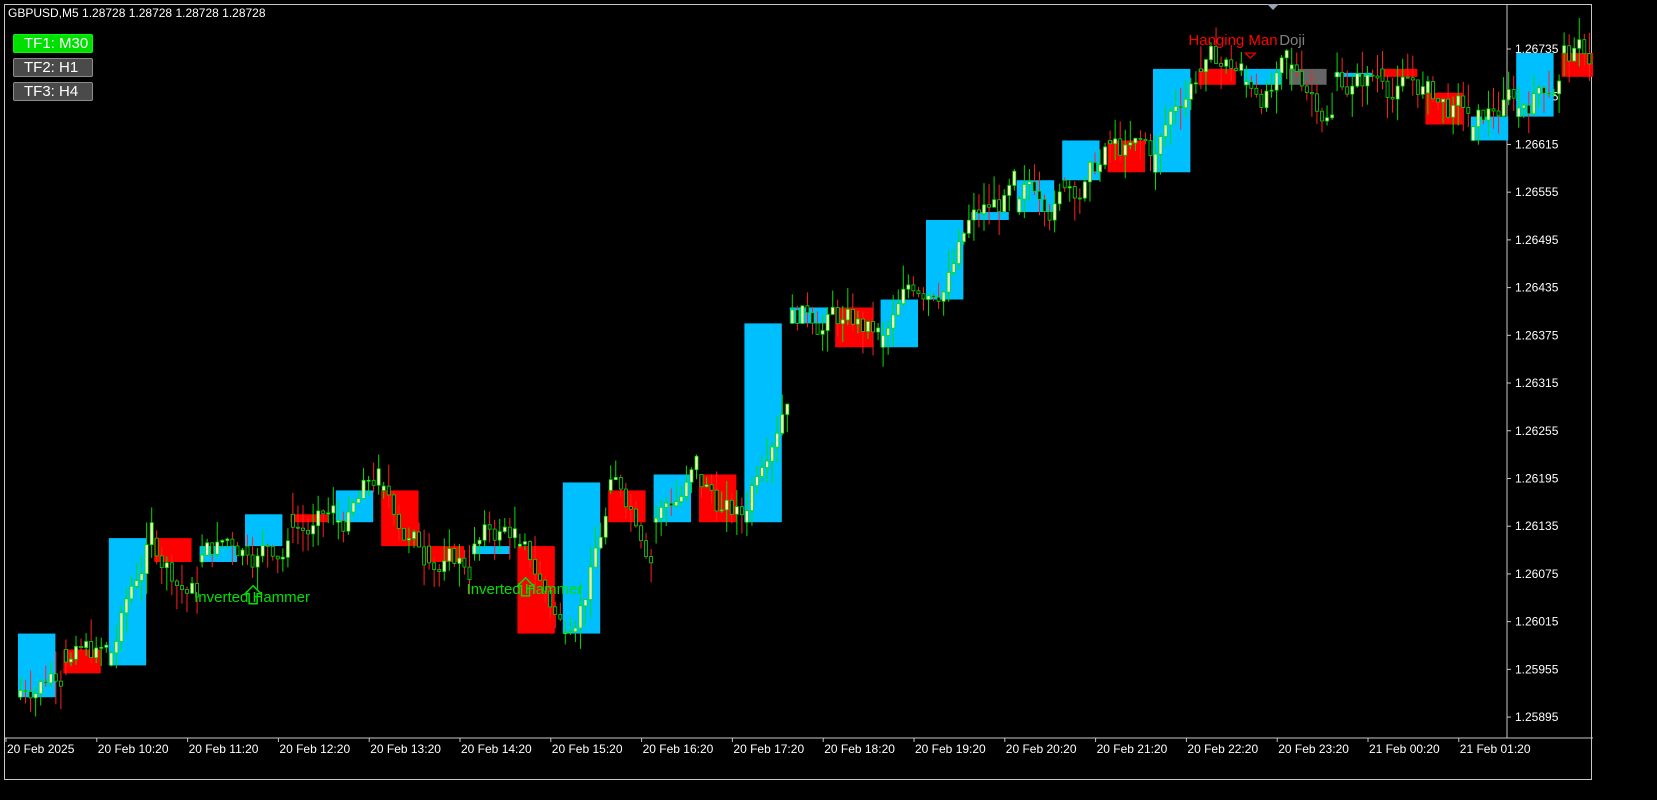 The width and height of the screenshot is (1657, 800). What do you see at coordinates (1537, 478) in the screenshot?
I see `price-tick-label: 1.26195` at bounding box center [1537, 478].